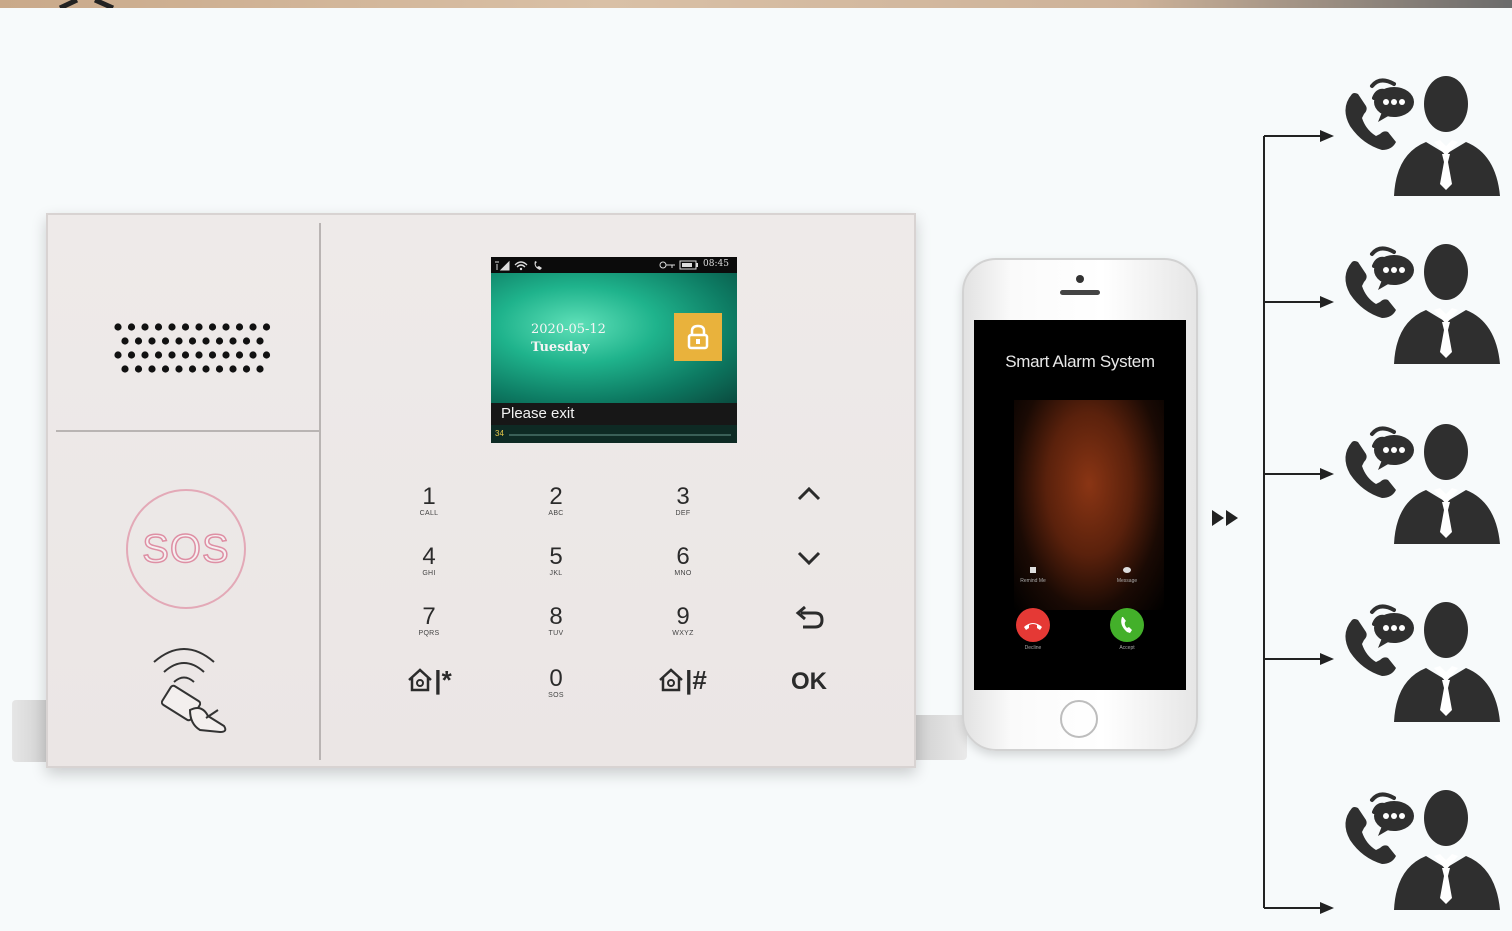 Image resolution: width=1512 pixels, height=931 pixels. Describe the element at coordinates (1127, 625) in the screenshot. I see `accept-call-button` at that location.